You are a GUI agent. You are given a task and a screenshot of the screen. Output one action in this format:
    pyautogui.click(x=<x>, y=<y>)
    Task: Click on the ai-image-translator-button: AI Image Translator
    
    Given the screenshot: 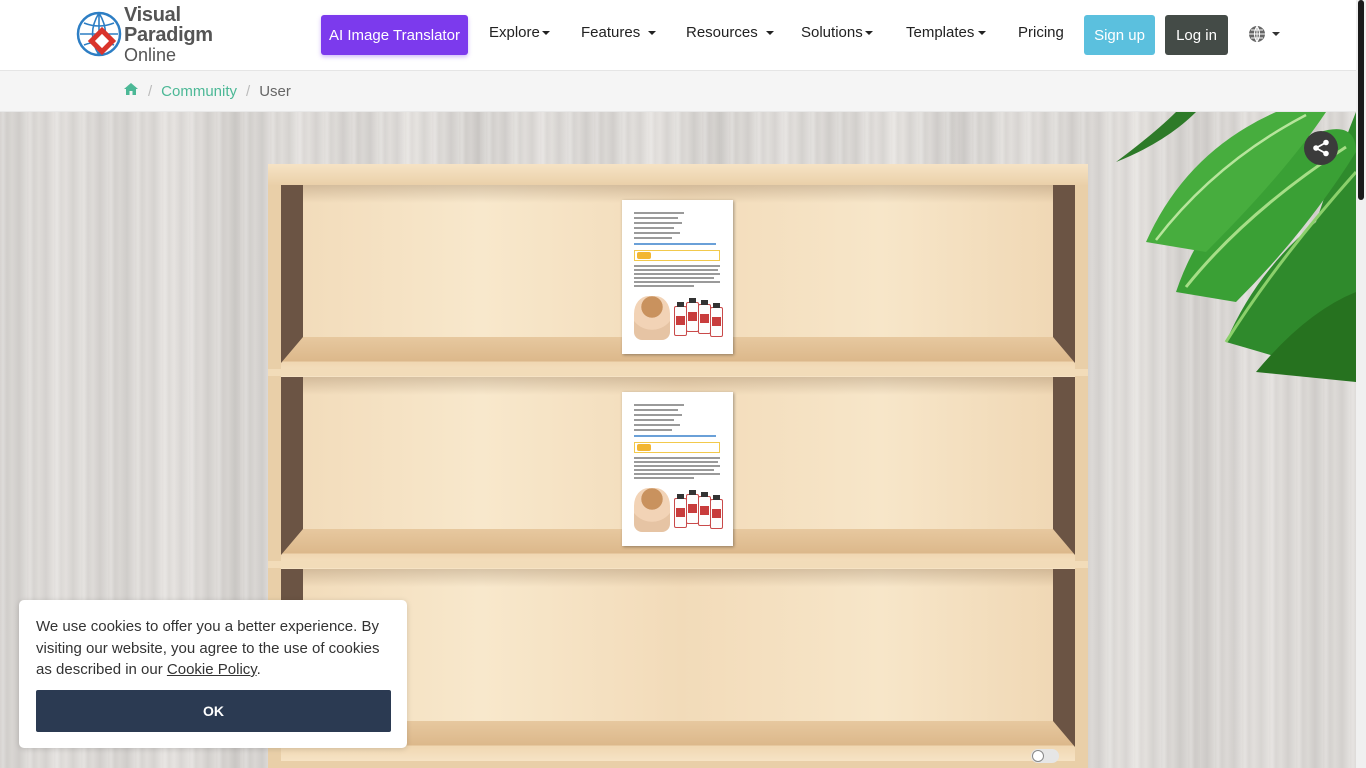 What is the action you would take?
    pyautogui.click(x=394, y=35)
    